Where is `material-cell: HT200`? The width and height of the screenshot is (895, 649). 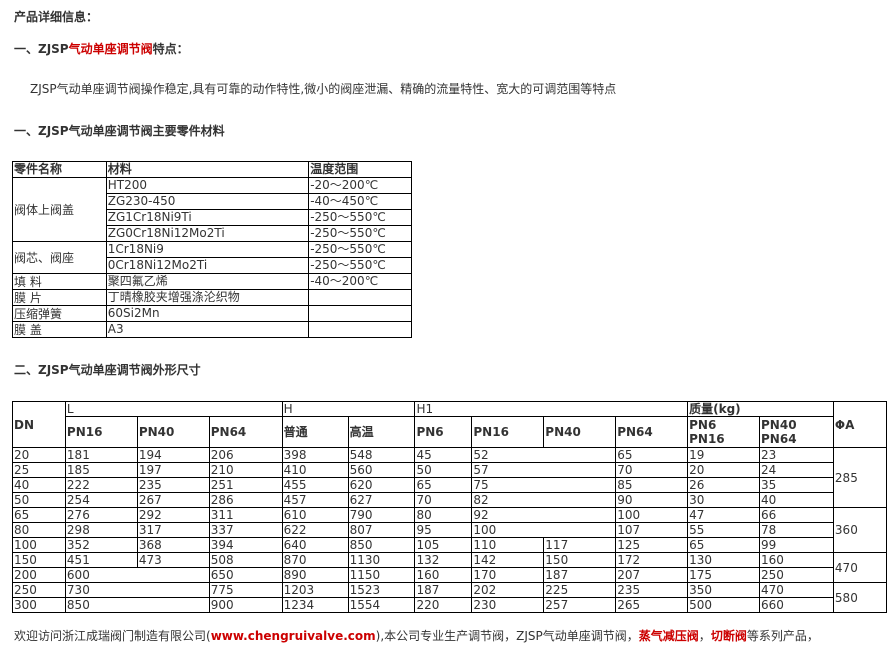 material-cell: HT200 is located at coordinates (207, 185).